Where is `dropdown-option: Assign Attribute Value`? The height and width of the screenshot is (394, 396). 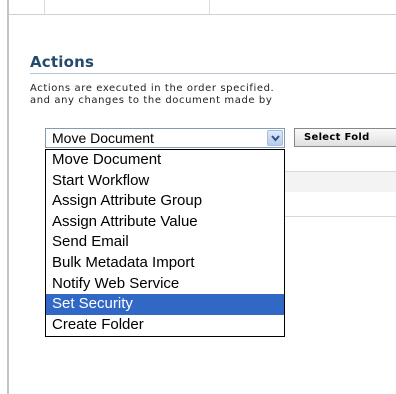
dropdown-option: Assign Attribute Value is located at coordinates (165, 222).